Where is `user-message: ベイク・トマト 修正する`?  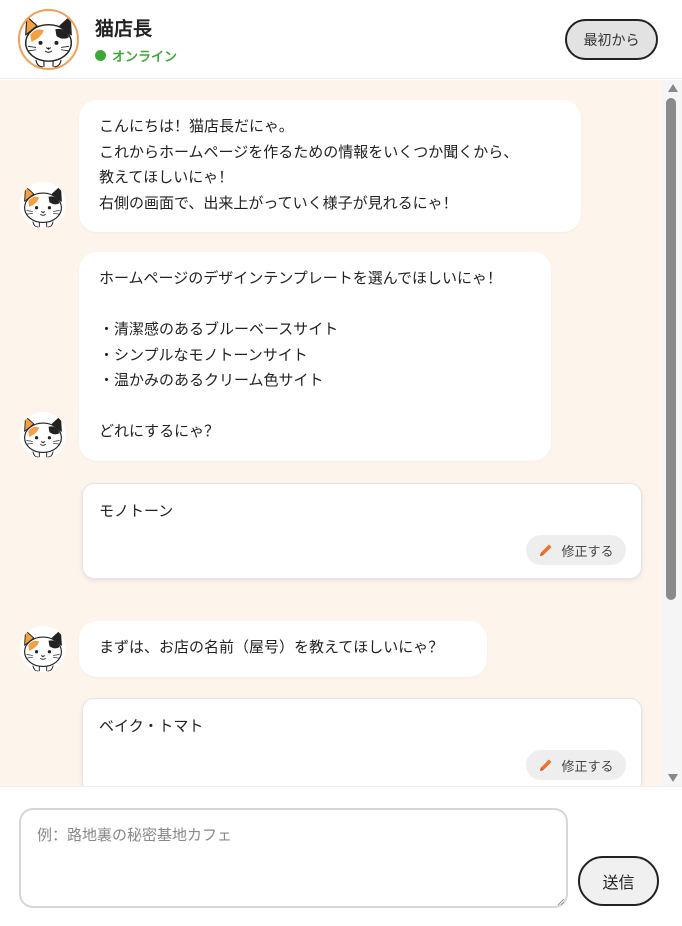
user-message: ベイク・トマト 修正する is located at coordinates (362, 742).